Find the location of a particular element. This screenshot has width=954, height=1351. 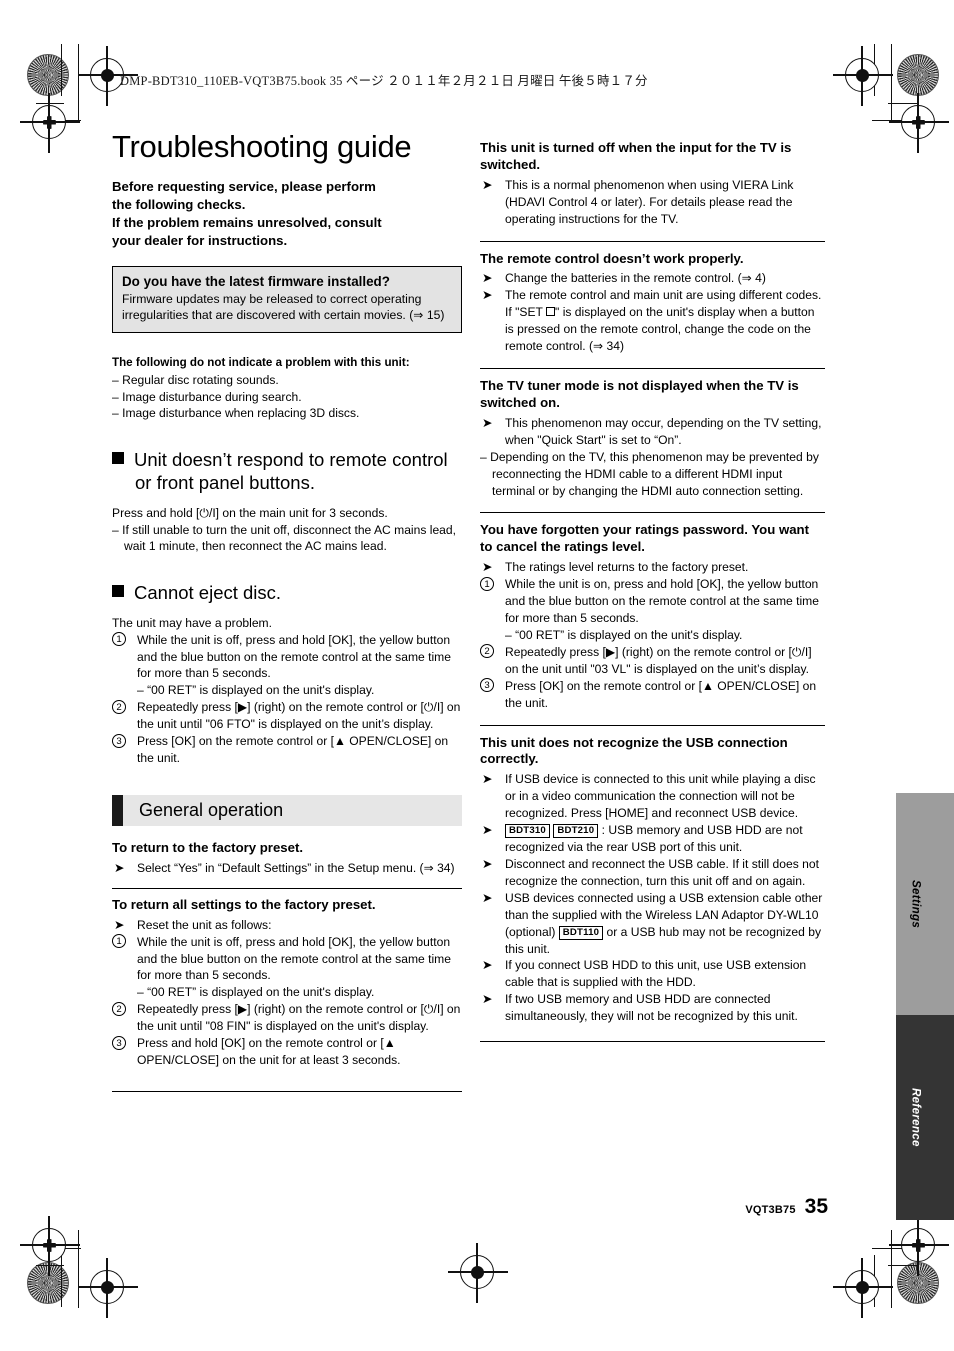

side-tab-reference: Reference is located at coordinates (925, 1117).